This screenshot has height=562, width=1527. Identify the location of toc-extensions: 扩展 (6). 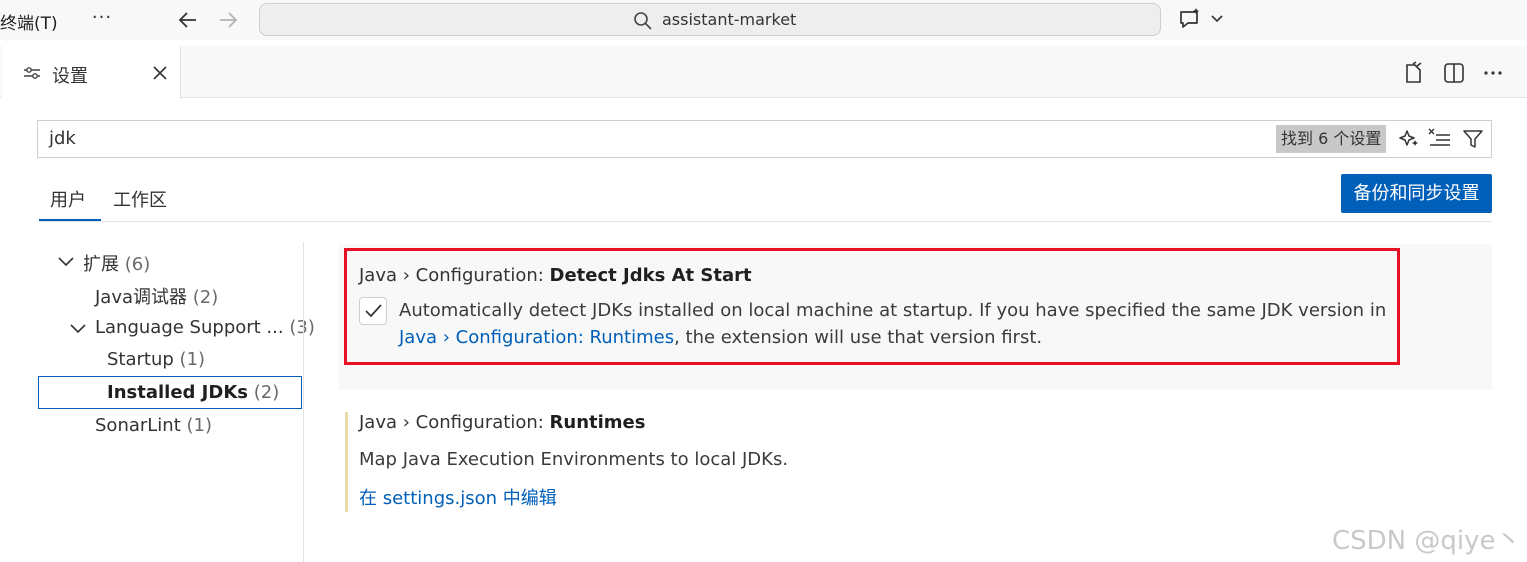
(116, 263).